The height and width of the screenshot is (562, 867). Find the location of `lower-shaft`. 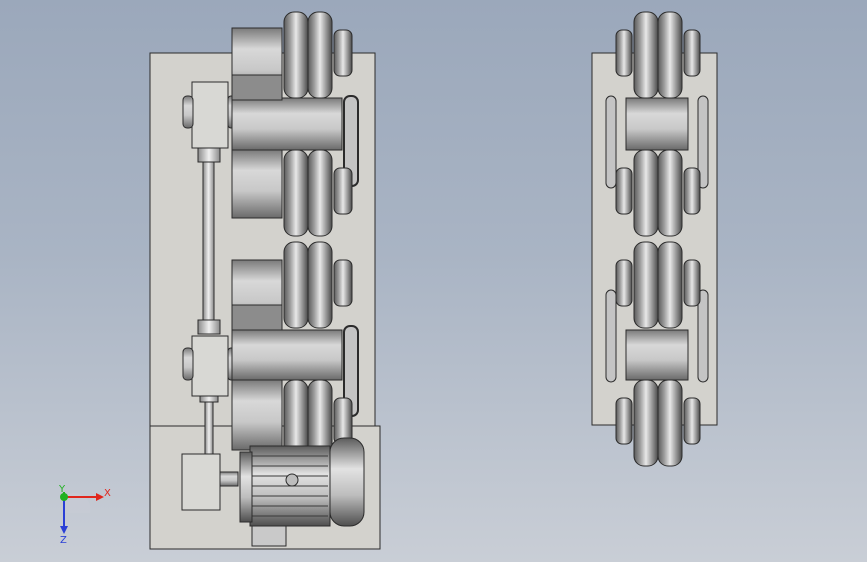

lower-shaft is located at coordinates (209, 428).